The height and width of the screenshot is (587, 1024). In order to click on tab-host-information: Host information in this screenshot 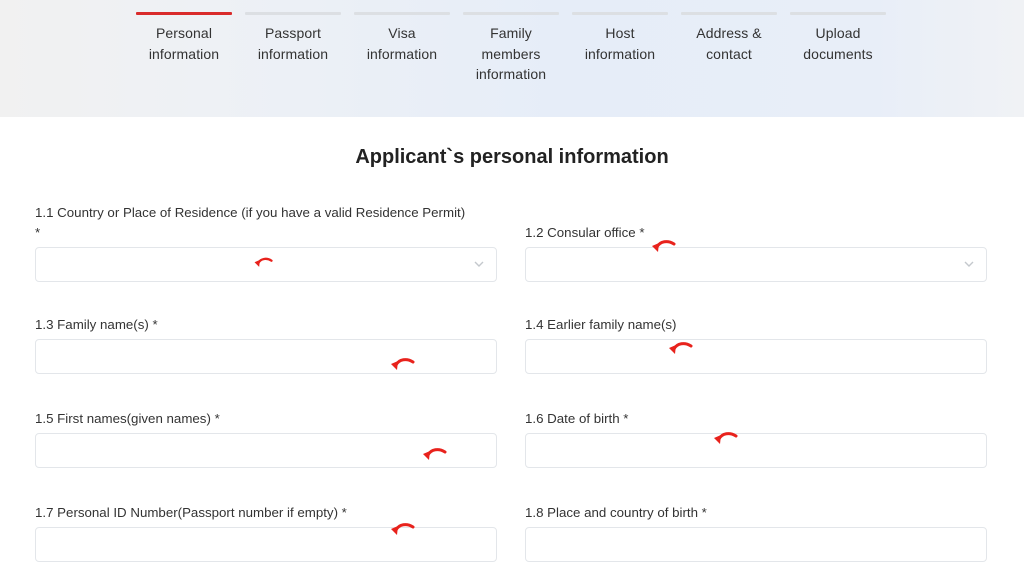, I will do `click(620, 48)`.